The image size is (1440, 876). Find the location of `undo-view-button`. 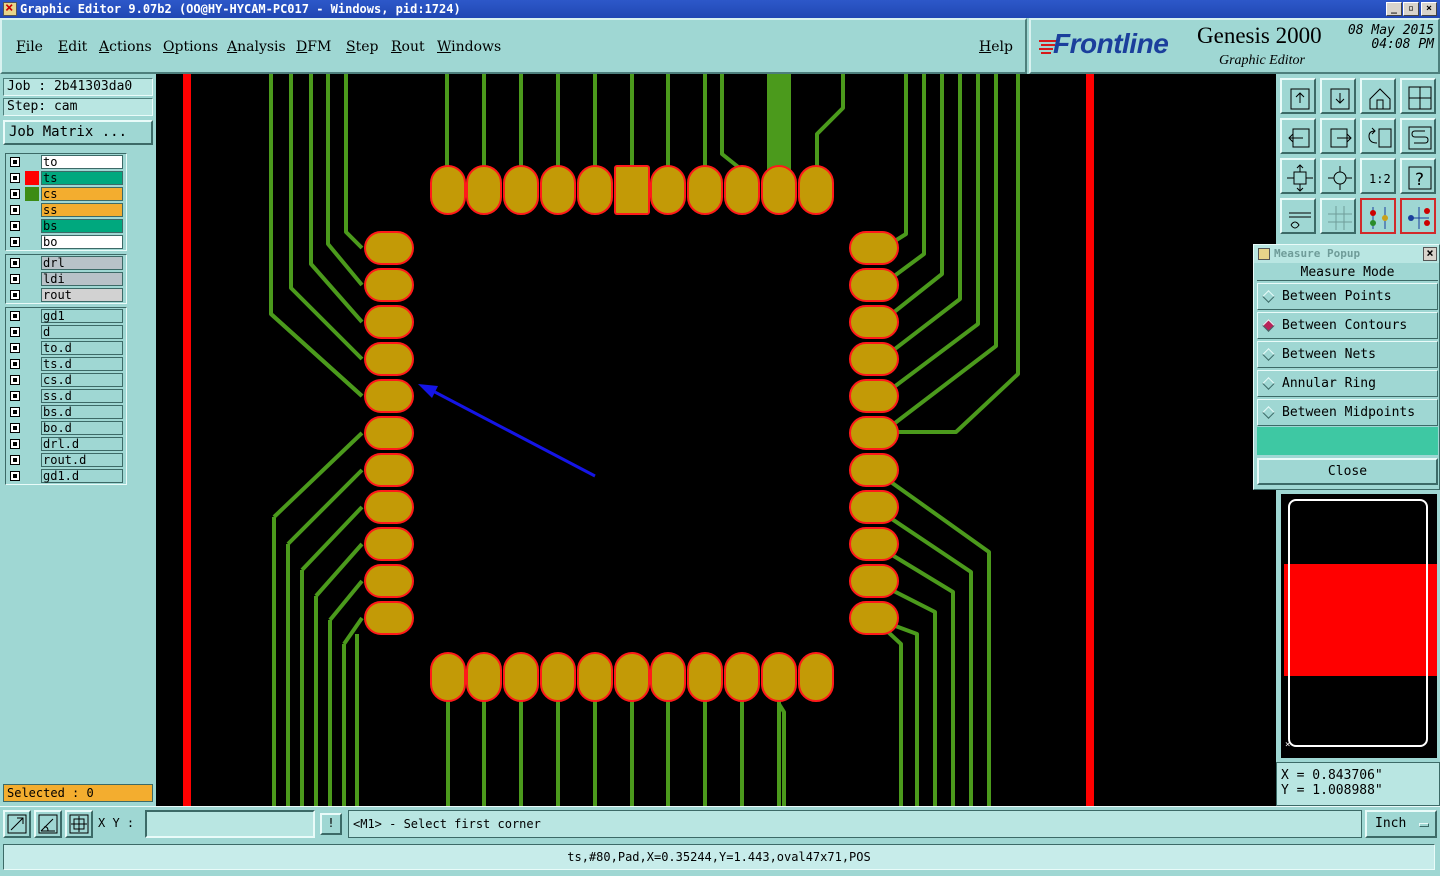

undo-view-button is located at coordinates (1378, 136).